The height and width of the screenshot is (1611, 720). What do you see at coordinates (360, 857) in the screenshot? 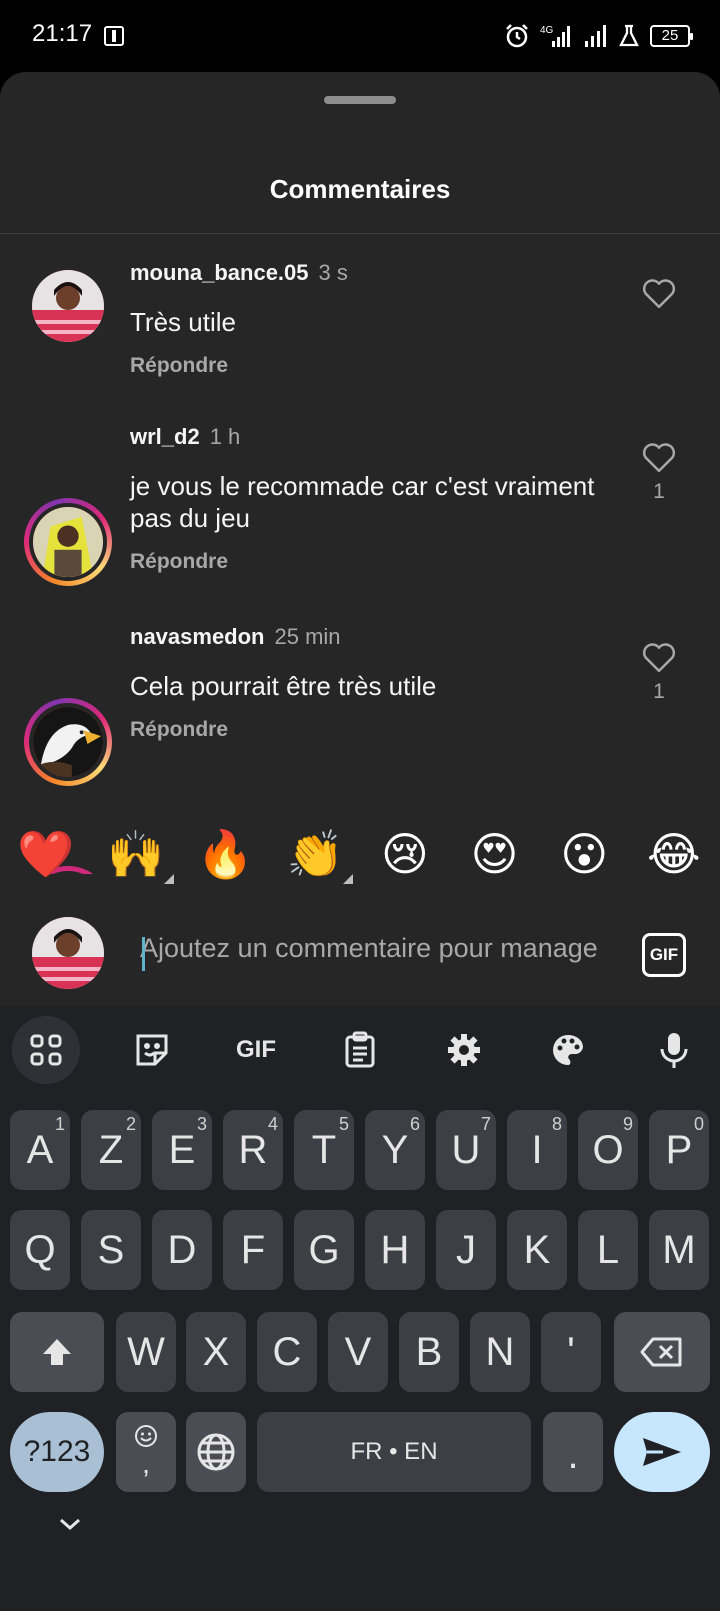
I see `emoji-reaction-bar: ❤️ 🙌 🔥 👏 😢 😍 😮 😂` at bounding box center [360, 857].